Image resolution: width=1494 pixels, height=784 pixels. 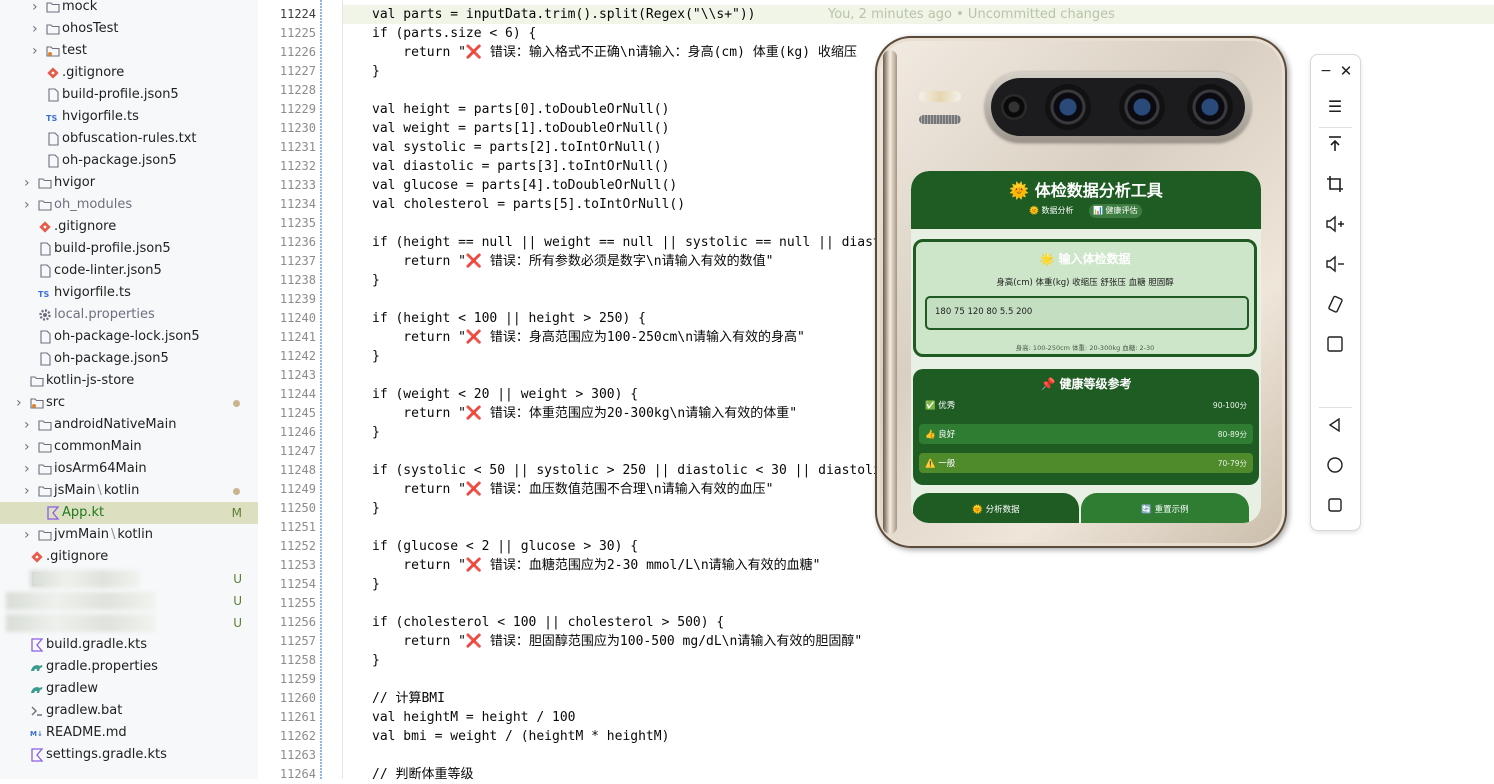 What do you see at coordinates (129, 271) in the screenshot?
I see `tree-item: code-linter.json5` at bounding box center [129, 271].